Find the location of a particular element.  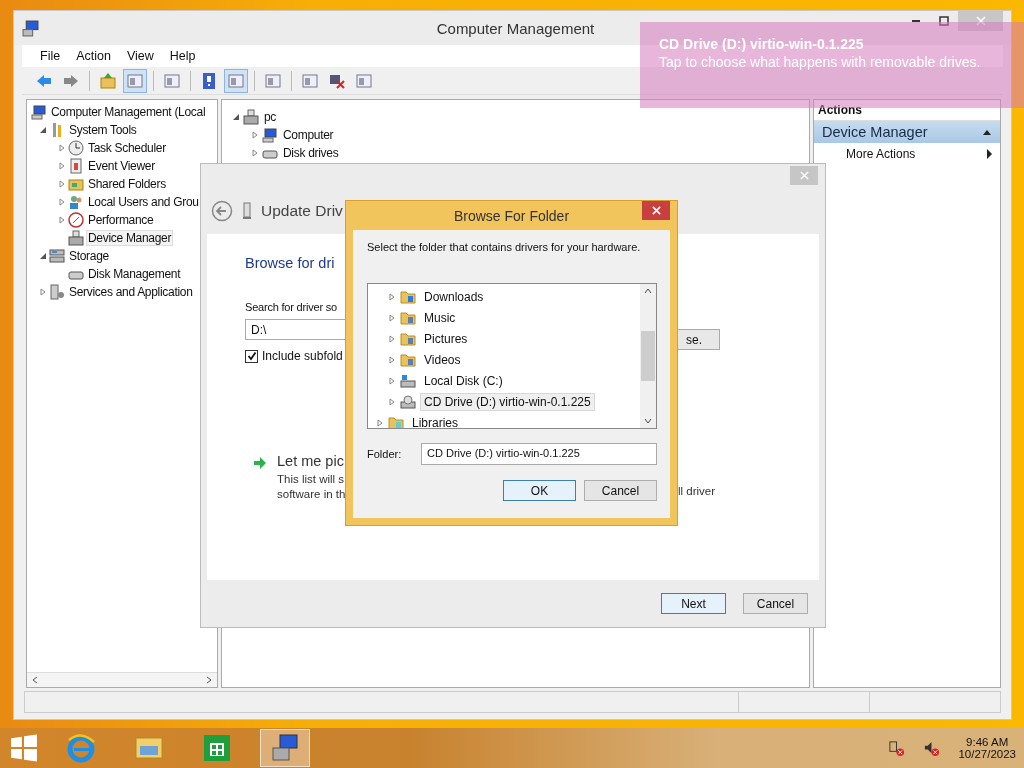

tree-item: Disk Management is located at coordinates (134, 274).